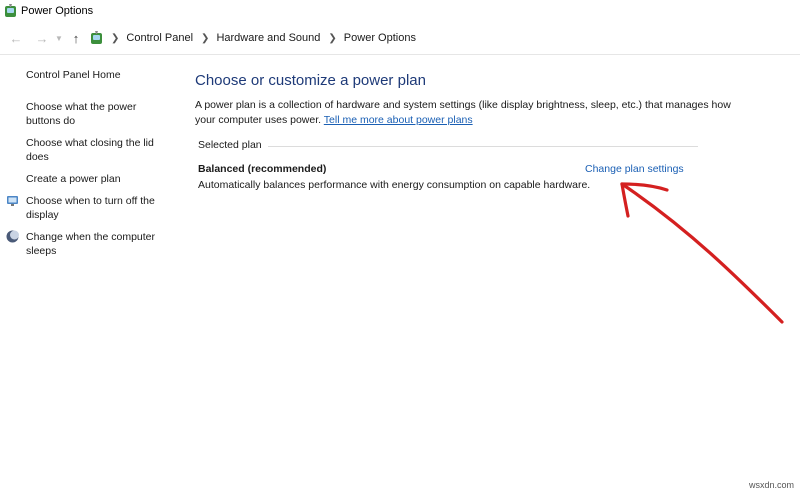 This screenshot has width=800, height=493. I want to click on arrow-head-upper, so click(644, 187).